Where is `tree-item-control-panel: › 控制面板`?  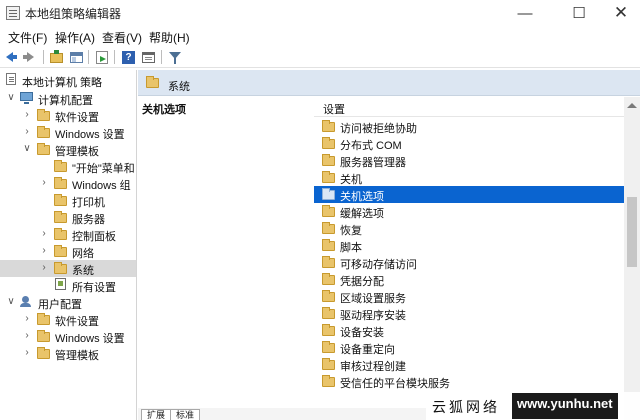 tree-item-control-panel: › 控制面板 is located at coordinates (68, 234).